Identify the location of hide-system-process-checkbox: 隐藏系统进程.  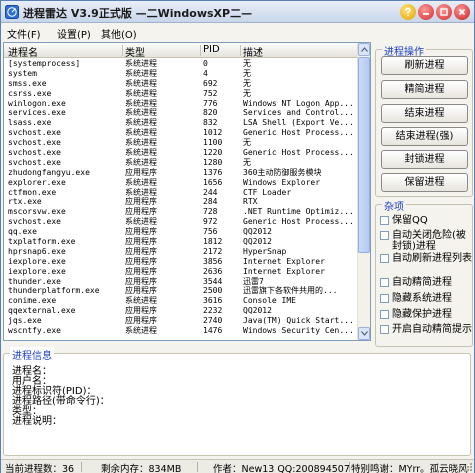
(427, 298).